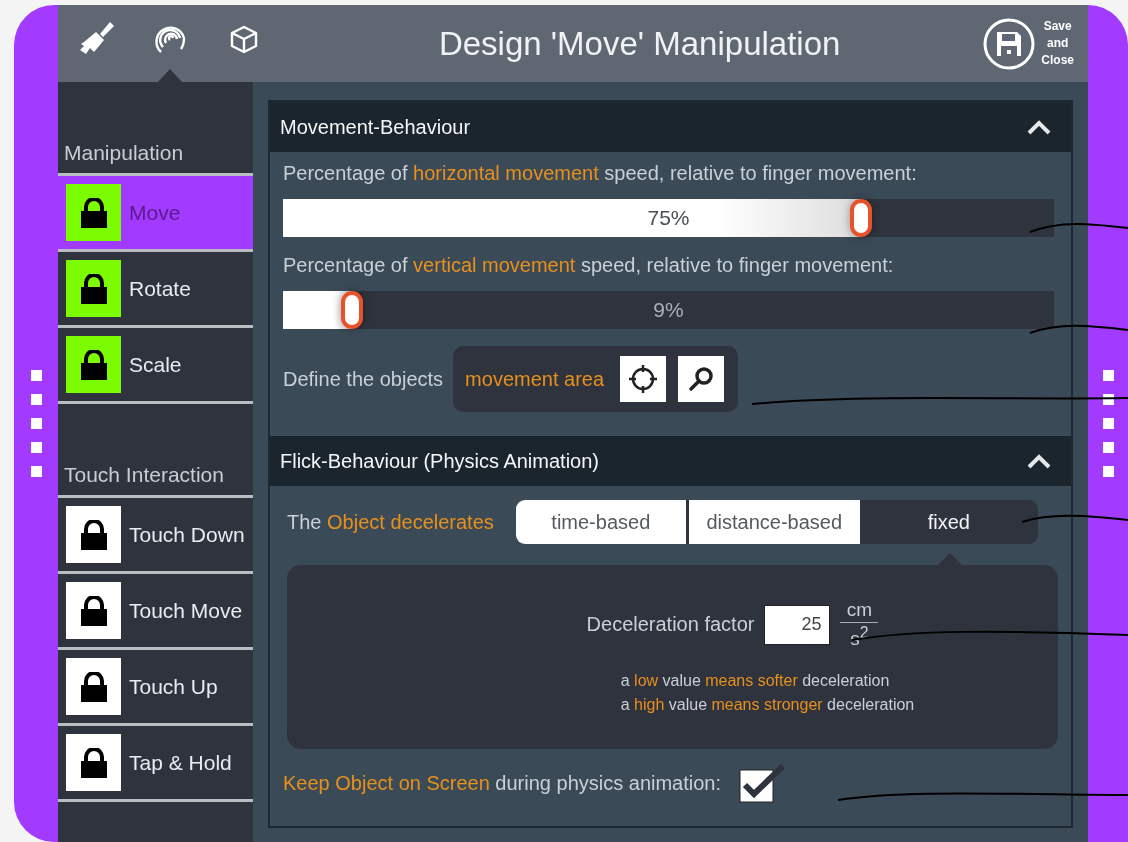 The image size is (1128, 842). Describe the element at coordinates (600, 522) in the screenshot. I see `mode-option: time-based` at that location.